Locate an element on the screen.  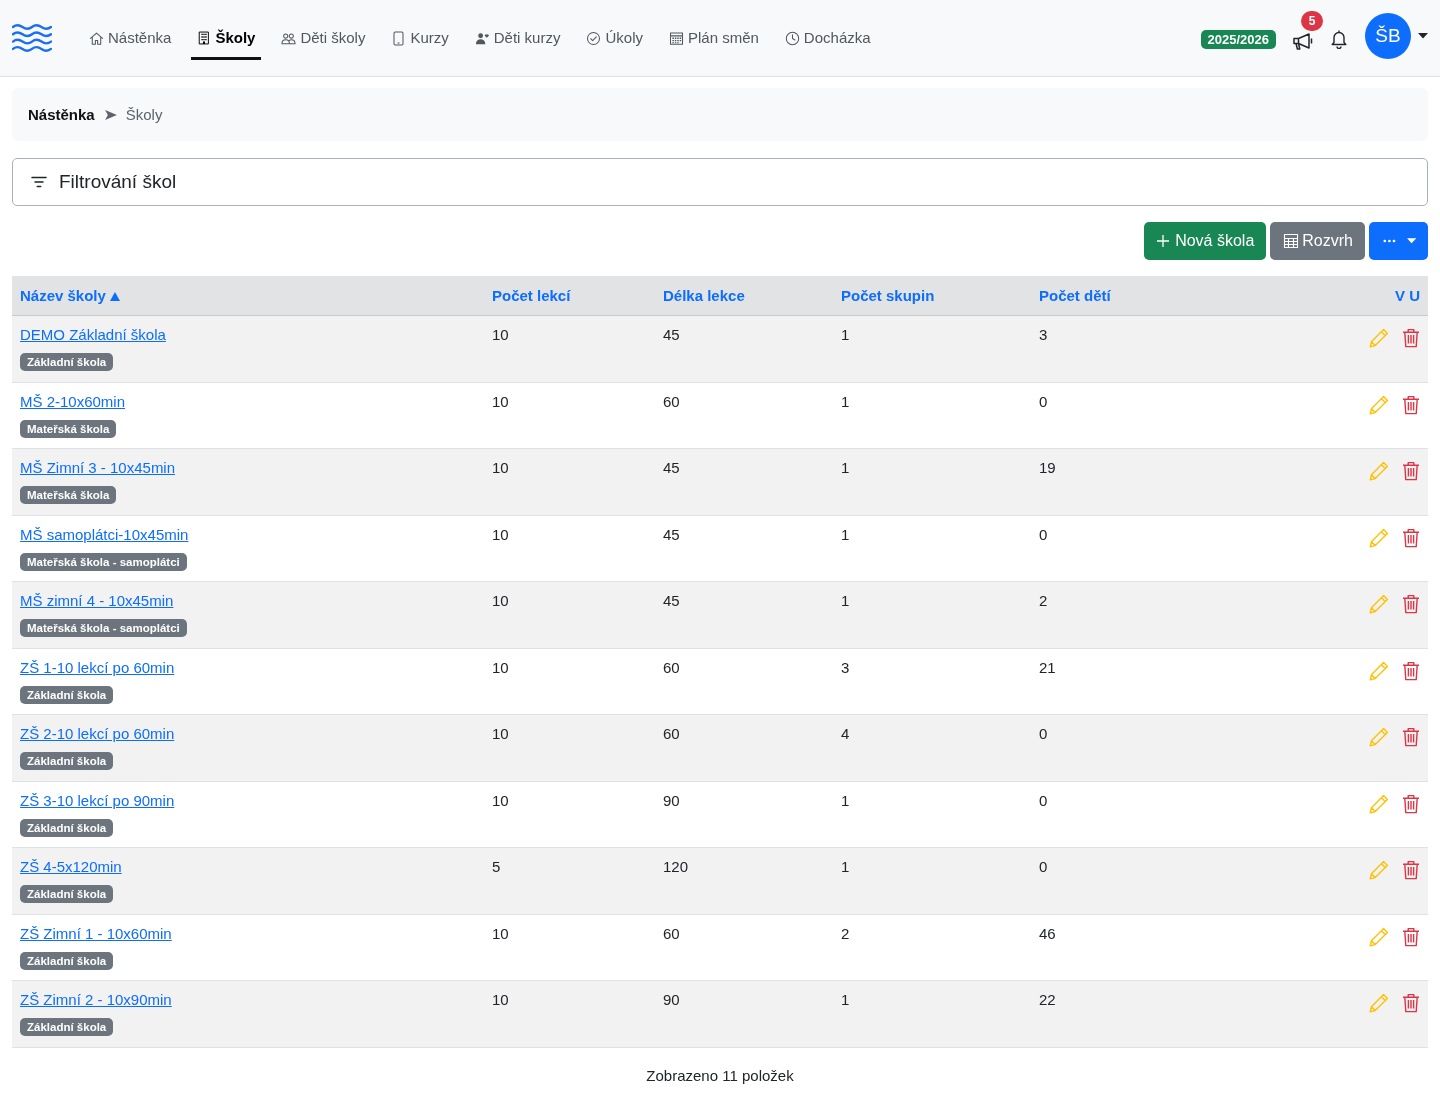
nav-tab: Nástěnka is located at coordinates (130, 39).